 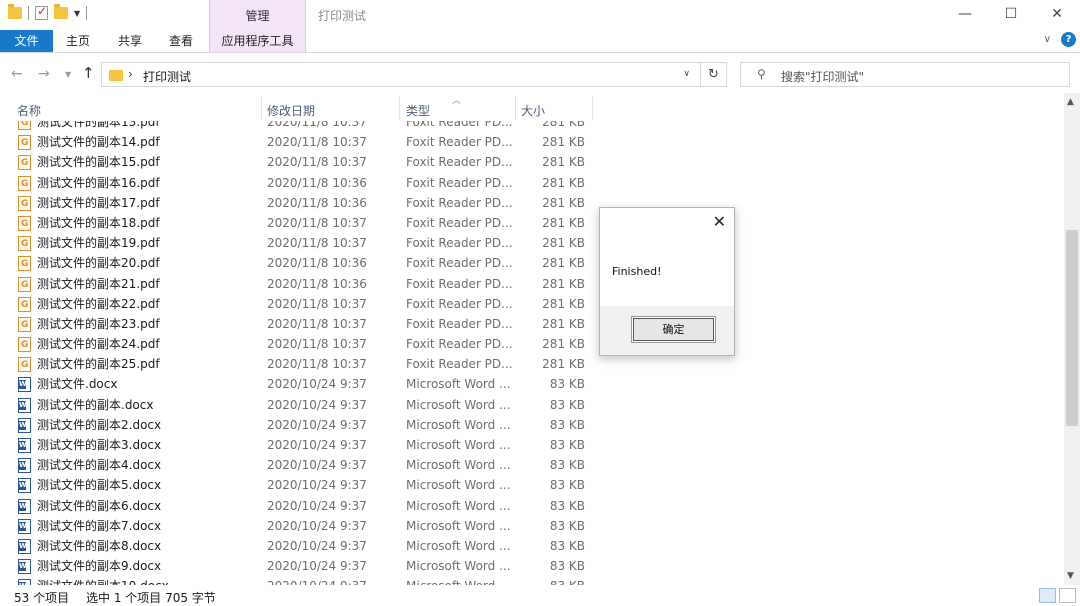 I want to click on tab-file: 文件, so click(x=26, y=41).